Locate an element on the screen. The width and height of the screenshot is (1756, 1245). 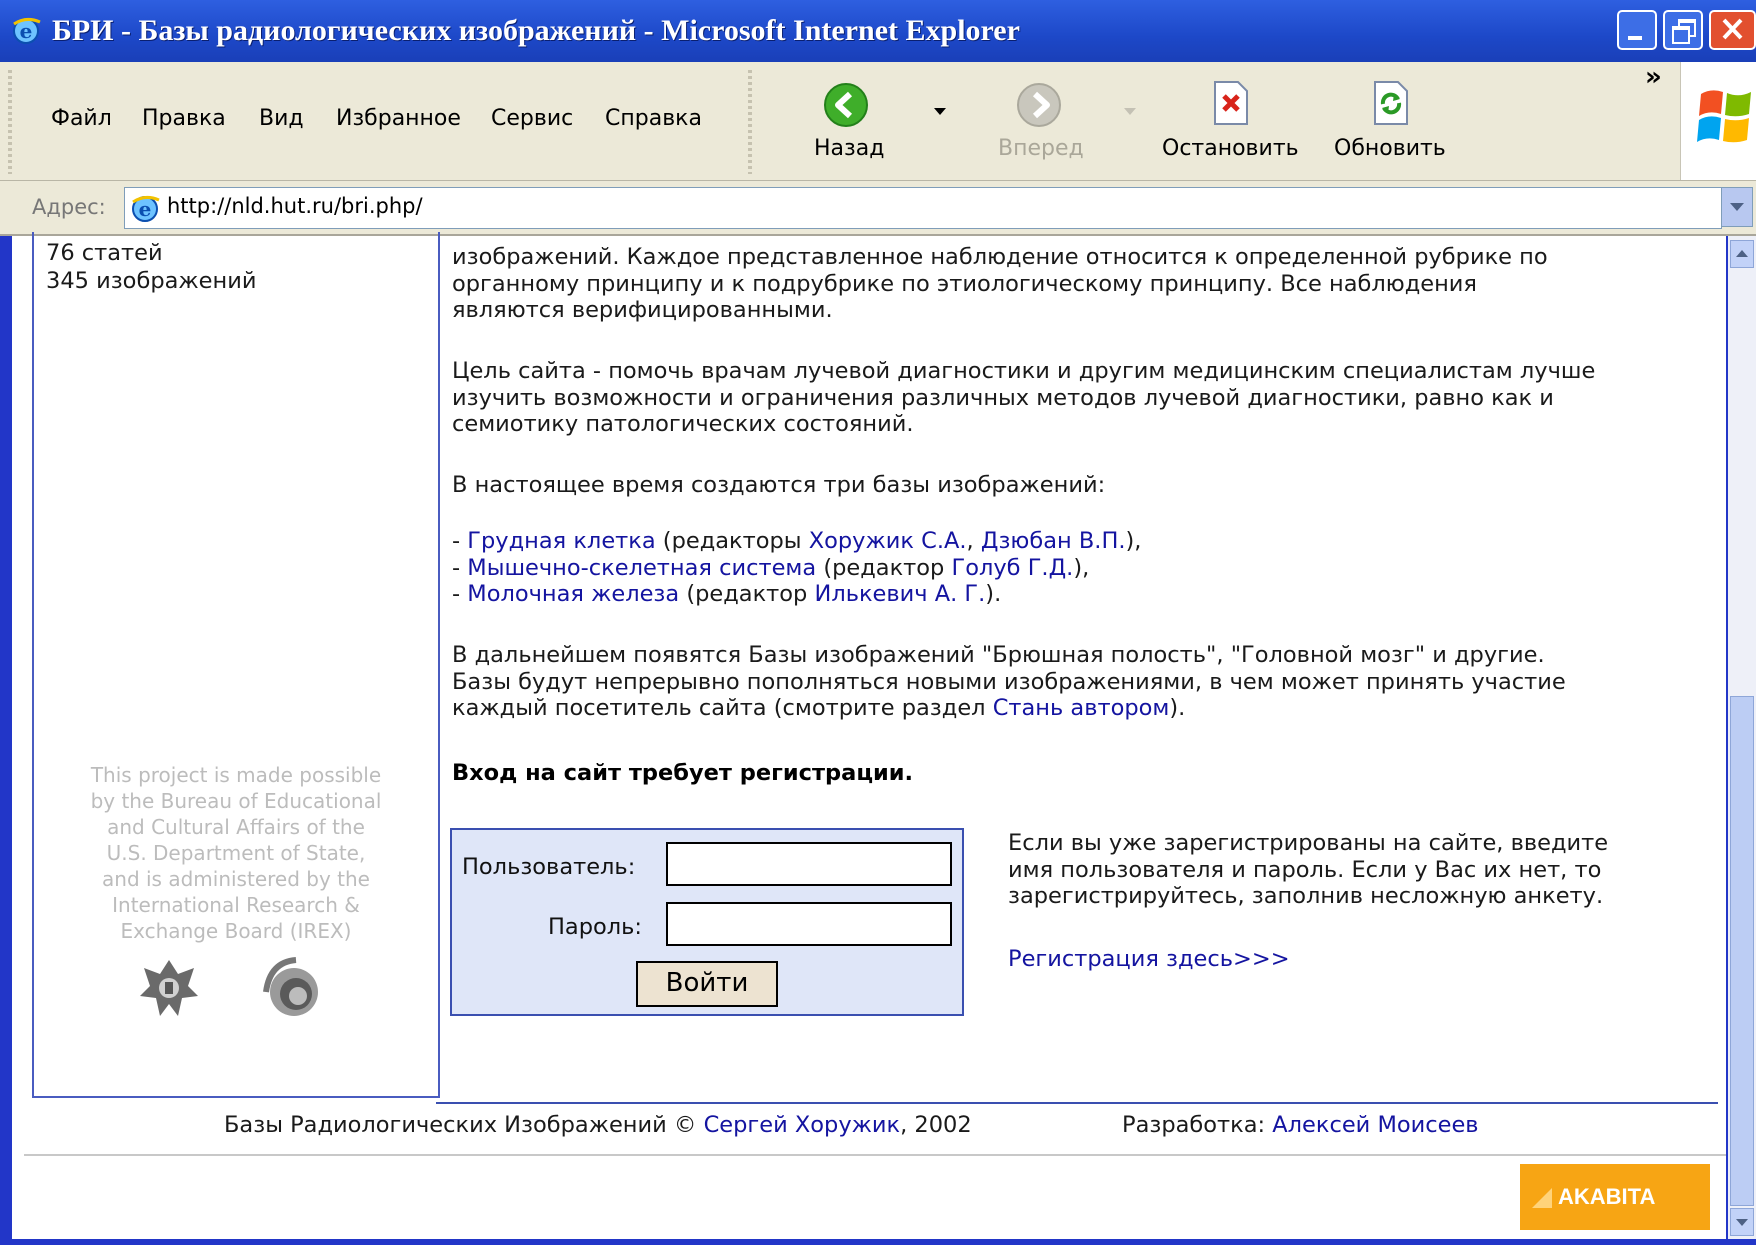
username-input is located at coordinates (809, 864).